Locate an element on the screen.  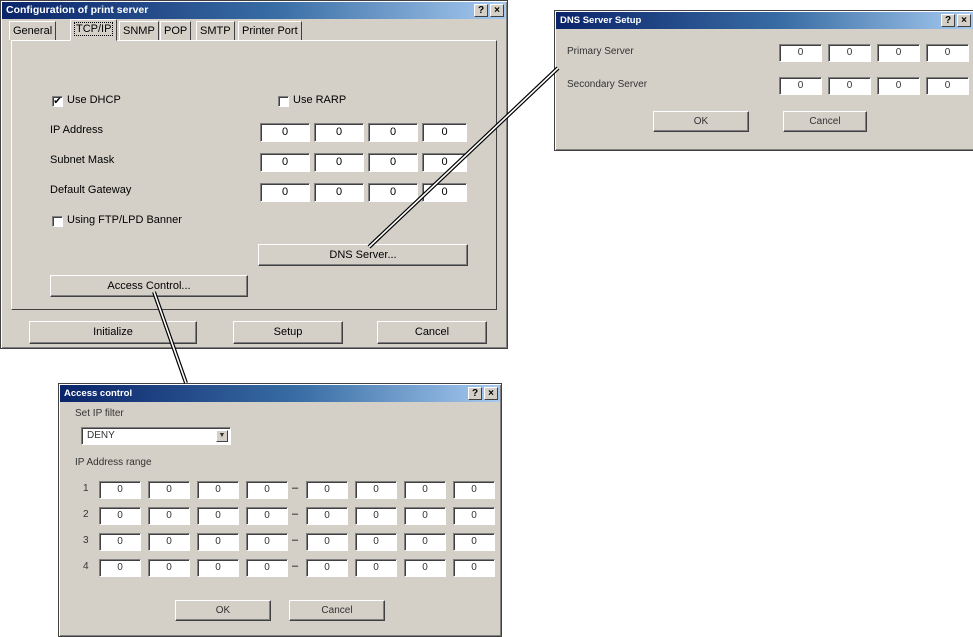
tab-label: Printer Port is located at coordinates (270, 31).